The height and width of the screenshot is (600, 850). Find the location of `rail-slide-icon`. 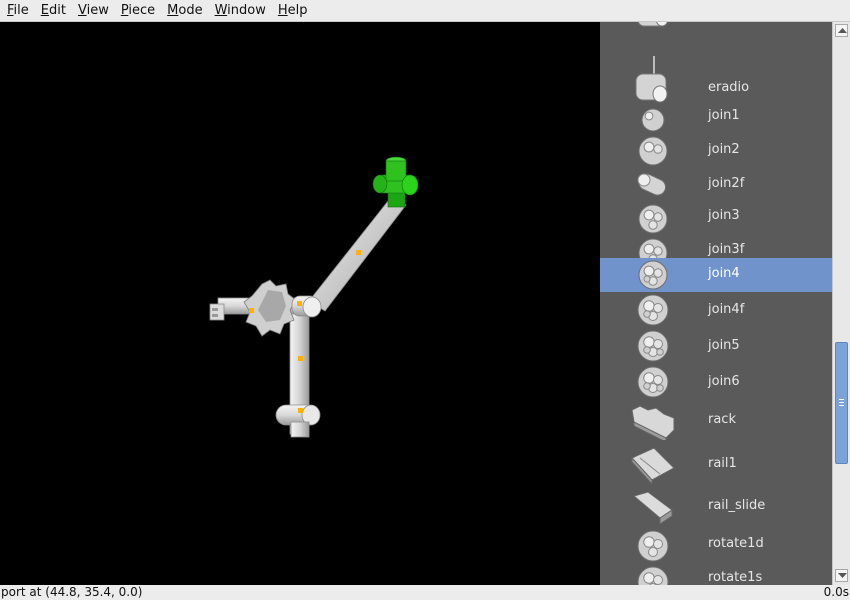

rail-slide-icon is located at coordinates (652, 508).